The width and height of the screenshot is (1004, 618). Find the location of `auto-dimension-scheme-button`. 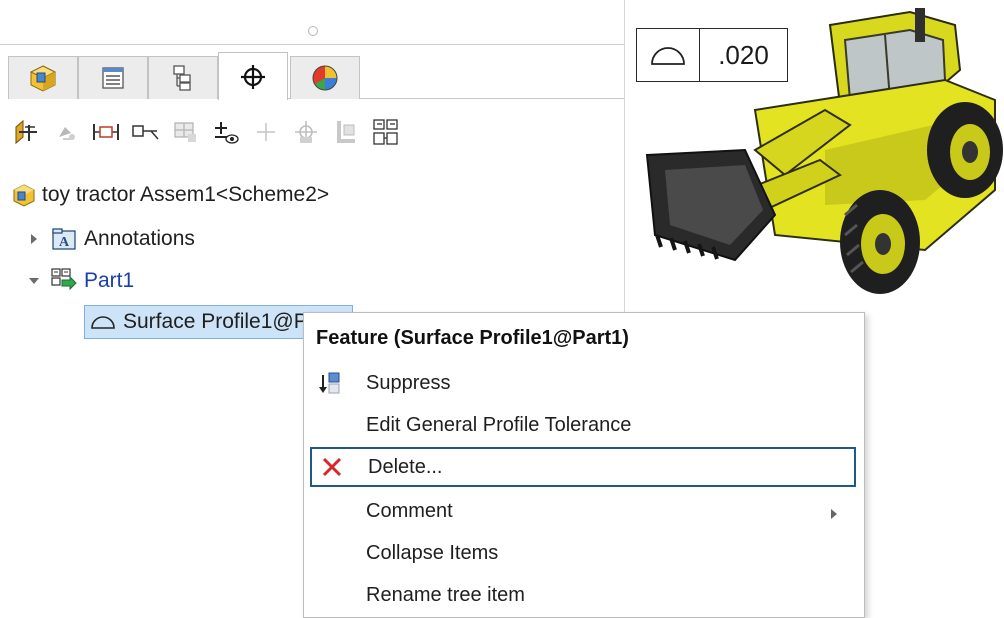

auto-dimension-scheme-button is located at coordinates (26, 132).